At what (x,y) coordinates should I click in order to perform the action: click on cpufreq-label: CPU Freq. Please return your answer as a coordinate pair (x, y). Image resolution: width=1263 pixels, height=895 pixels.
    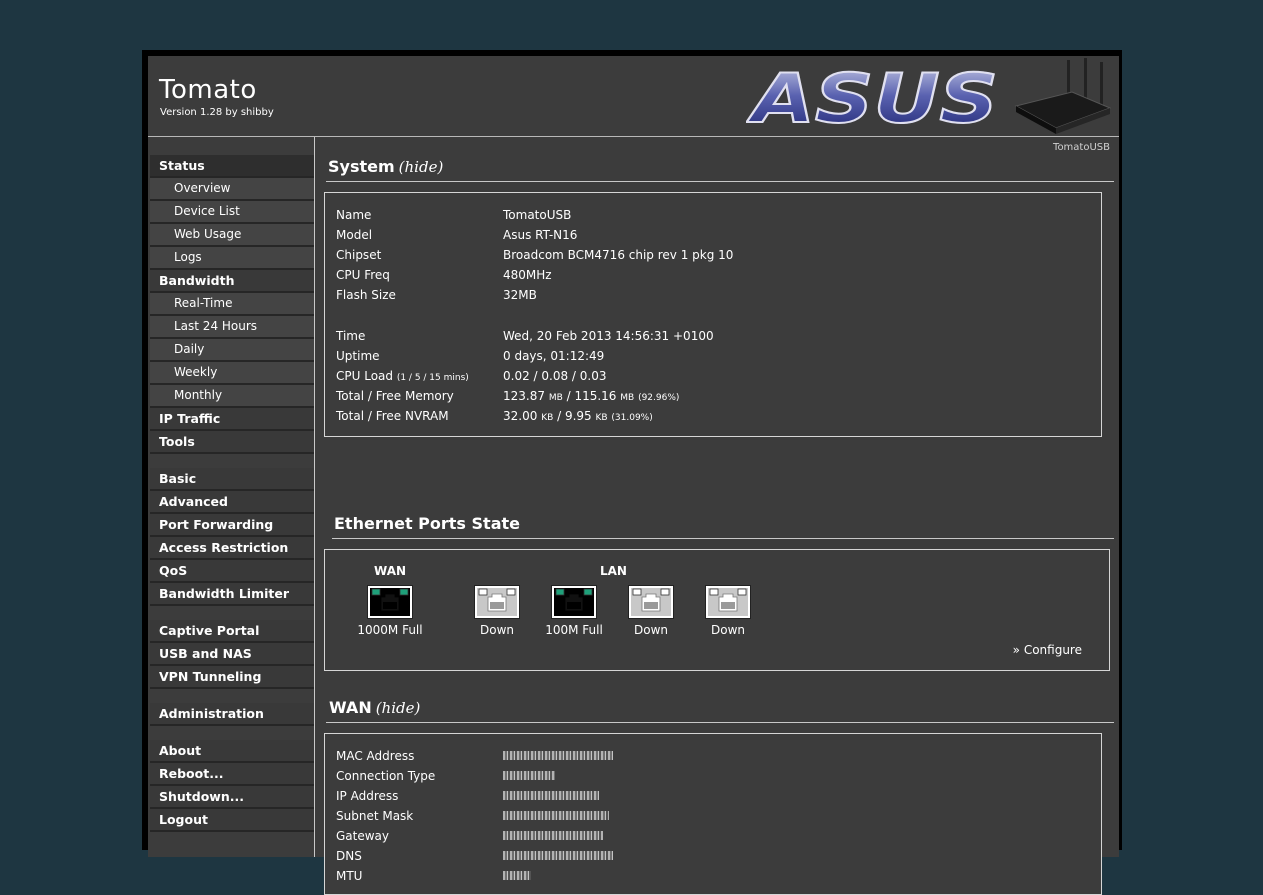
    Looking at the image, I should click on (363, 275).